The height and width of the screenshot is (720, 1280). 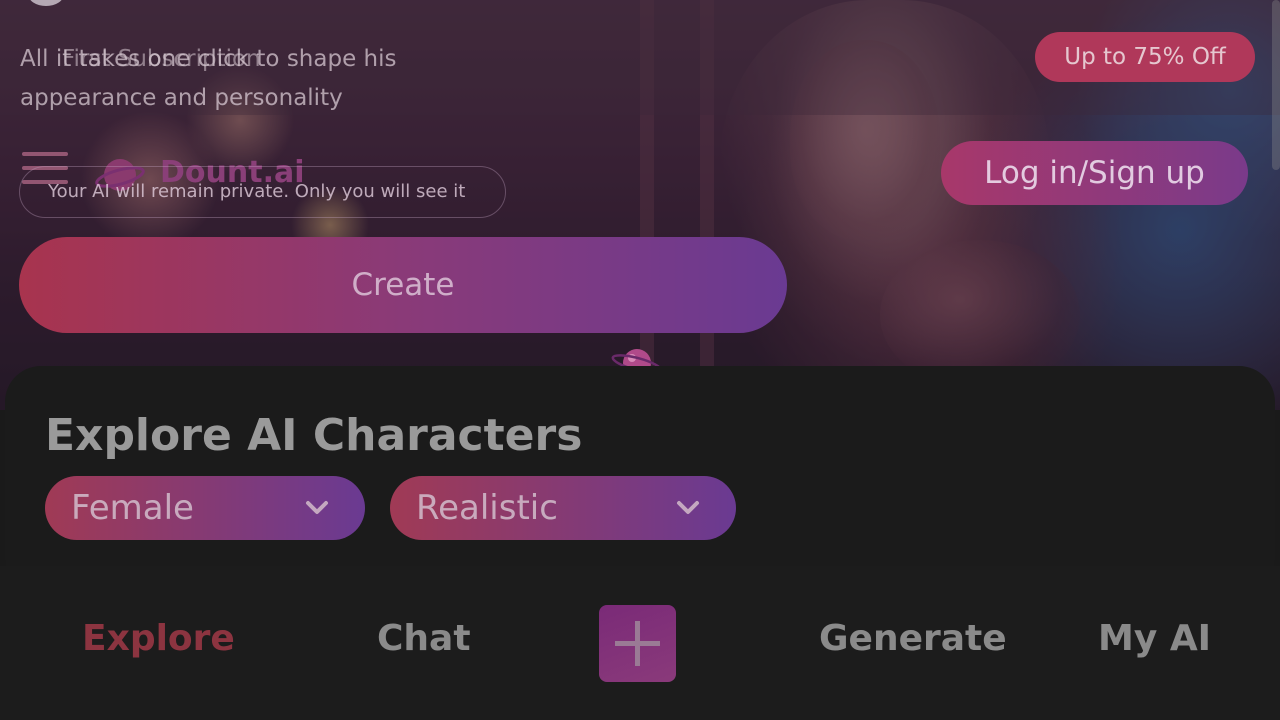 I want to click on section-title: Explore AI Characters, so click(x=314, y=435).